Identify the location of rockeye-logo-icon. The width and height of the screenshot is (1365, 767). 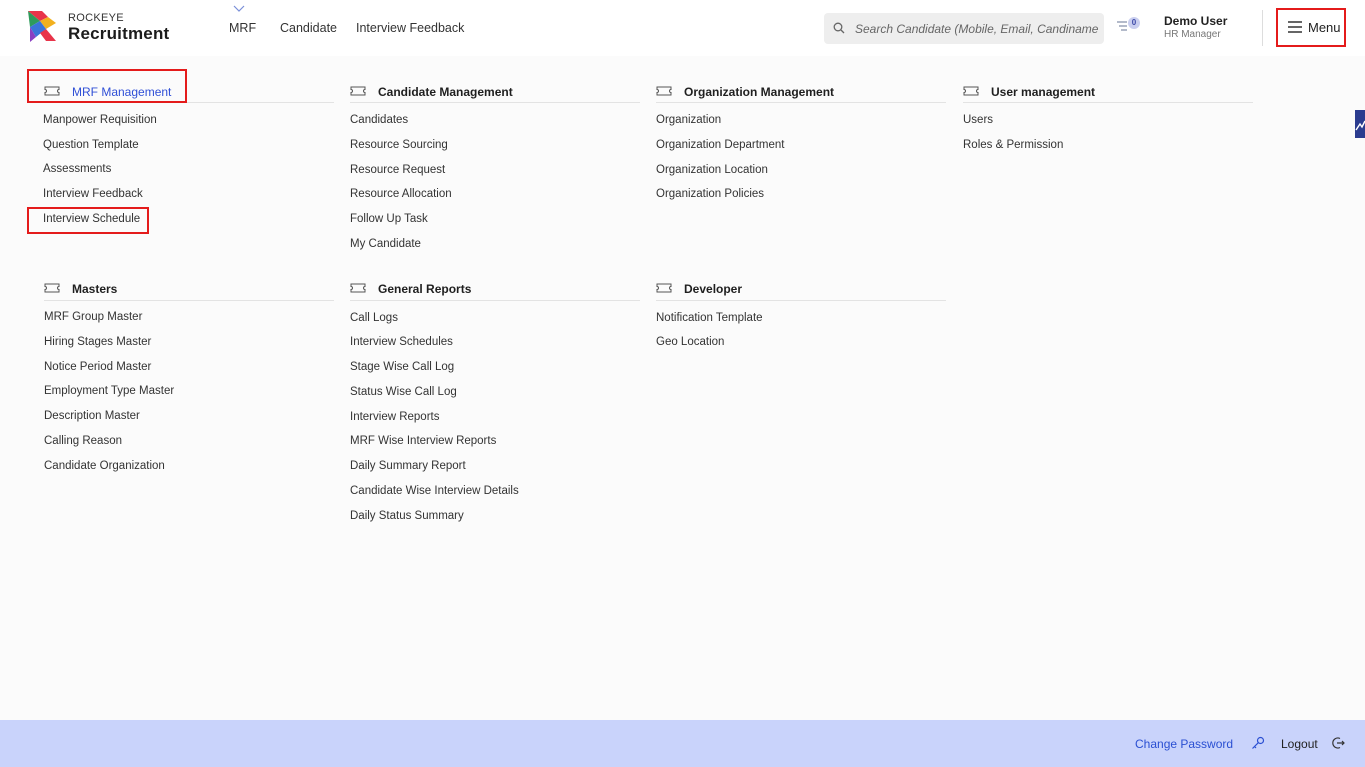
(42, 26).